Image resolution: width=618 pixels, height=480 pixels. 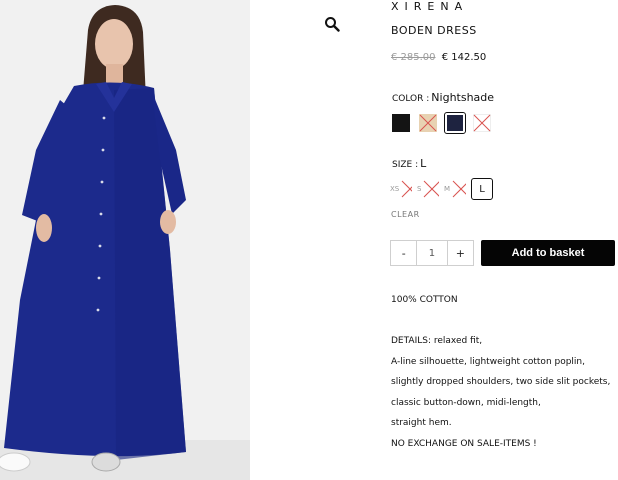 I want to click on description-line: classic button-down, midi-length,, so click(x=466, y=403).